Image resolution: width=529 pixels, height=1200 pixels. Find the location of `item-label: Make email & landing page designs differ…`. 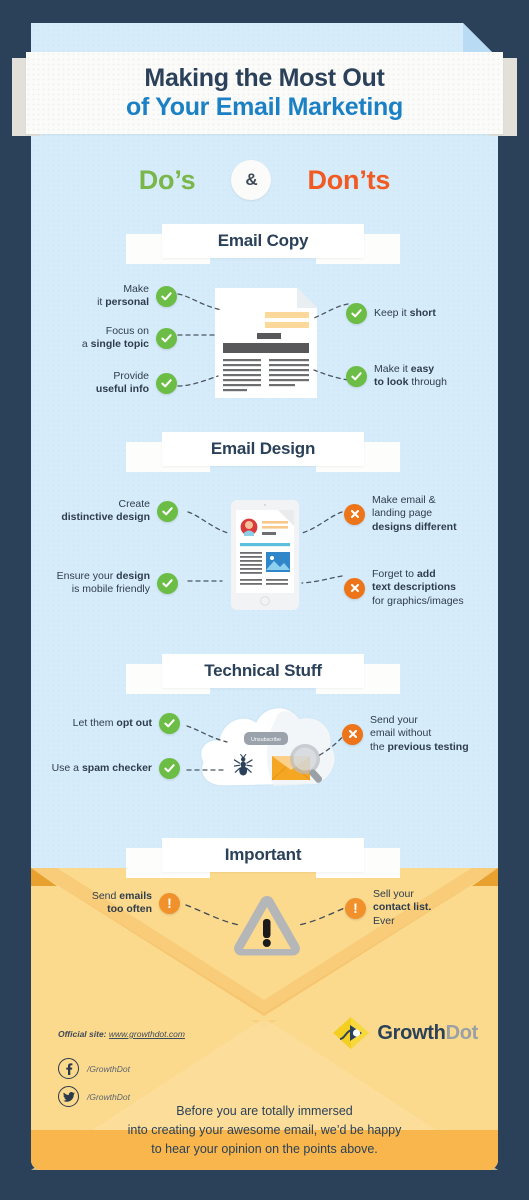

item-label: Make email & landing page designs differ… is located at coordinates (414, 513).